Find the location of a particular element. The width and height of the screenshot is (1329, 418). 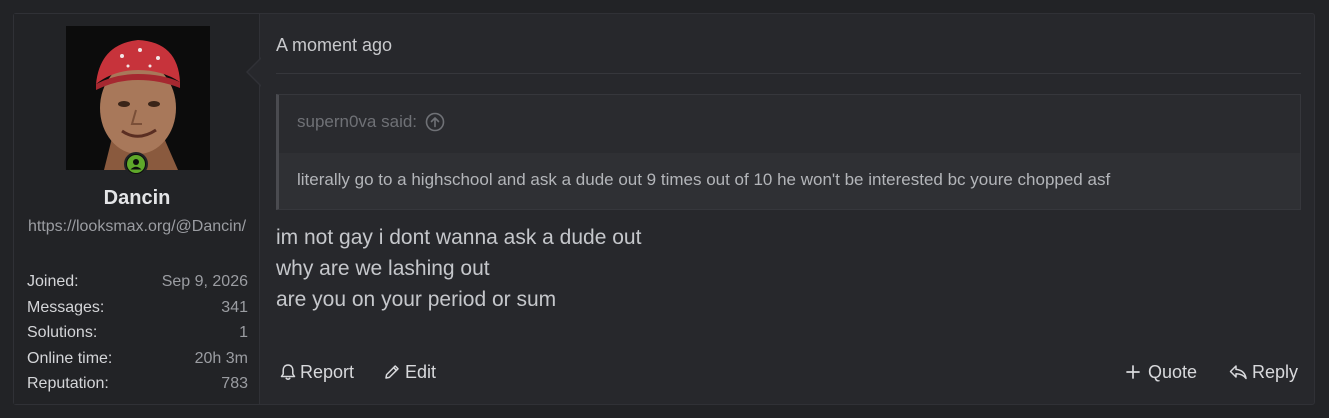

quote-author: supern0va said: is located at coordinates (357, 122).